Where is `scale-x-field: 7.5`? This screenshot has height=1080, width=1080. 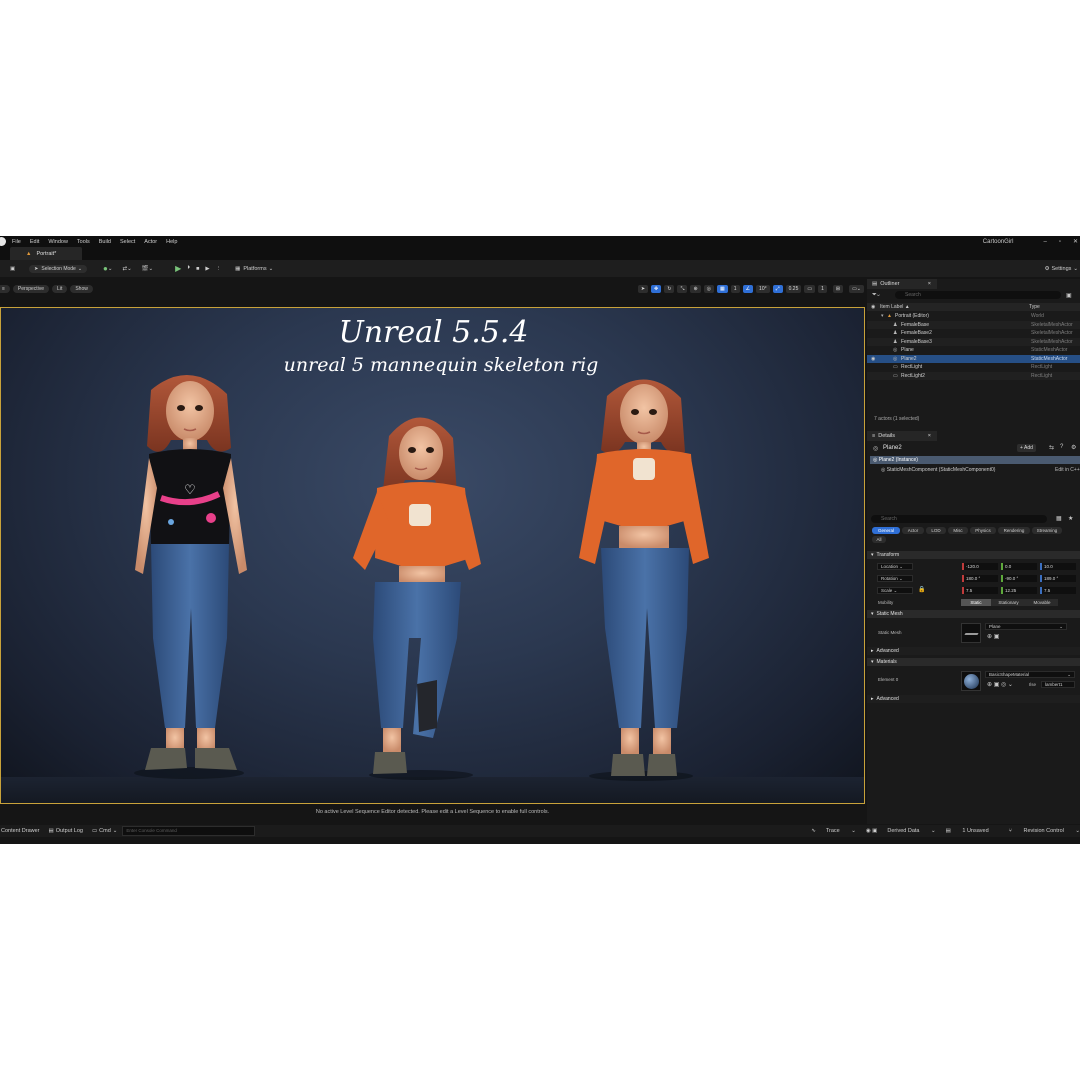 scale-x-field: 7.5 is located at coordinates (980, 590).